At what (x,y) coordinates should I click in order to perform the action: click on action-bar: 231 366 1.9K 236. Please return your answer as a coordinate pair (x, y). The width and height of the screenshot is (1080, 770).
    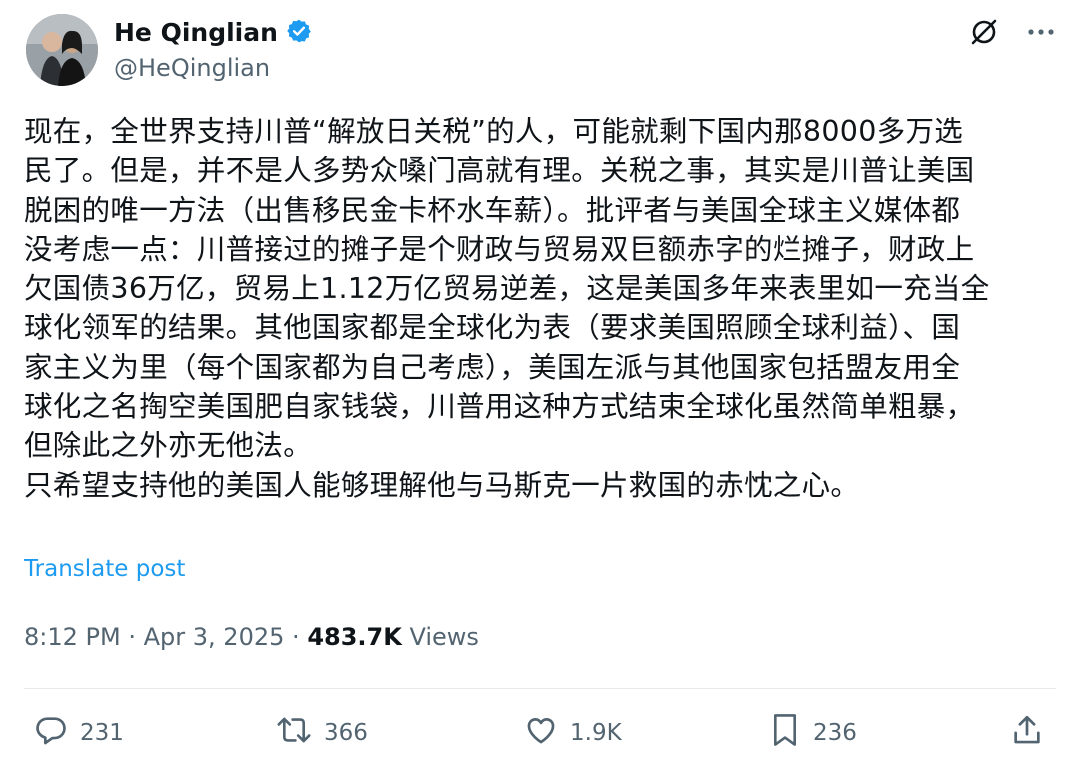
    Looking at the image, I should click on (540, 733).